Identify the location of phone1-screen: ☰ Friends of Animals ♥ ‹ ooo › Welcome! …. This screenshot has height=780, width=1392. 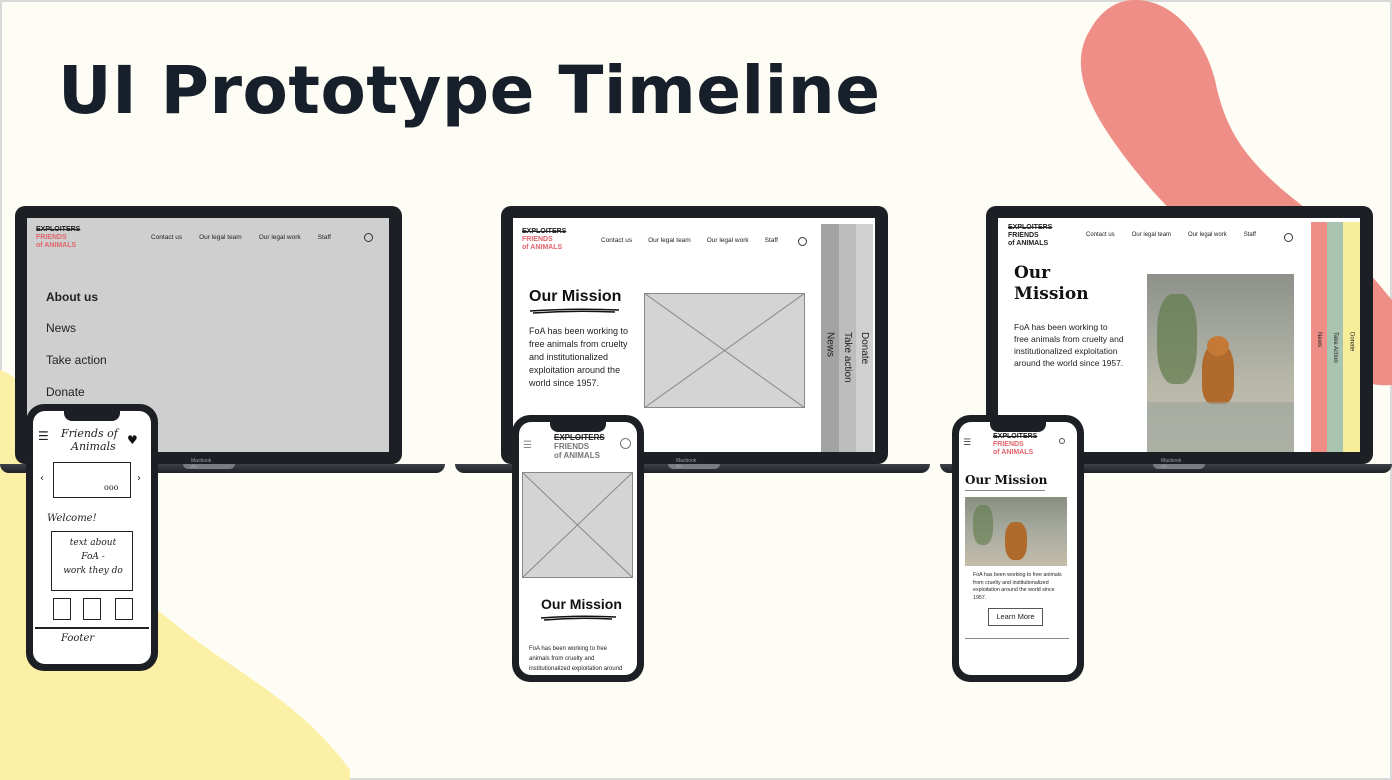
(92, 537).